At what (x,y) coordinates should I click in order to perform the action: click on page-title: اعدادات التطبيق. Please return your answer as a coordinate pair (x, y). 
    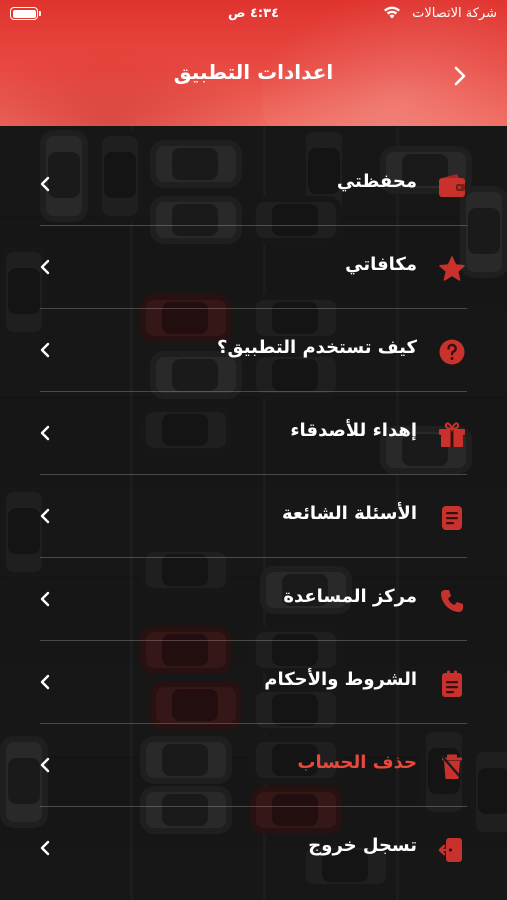
    Looking at the image, I should click on (253, 72).